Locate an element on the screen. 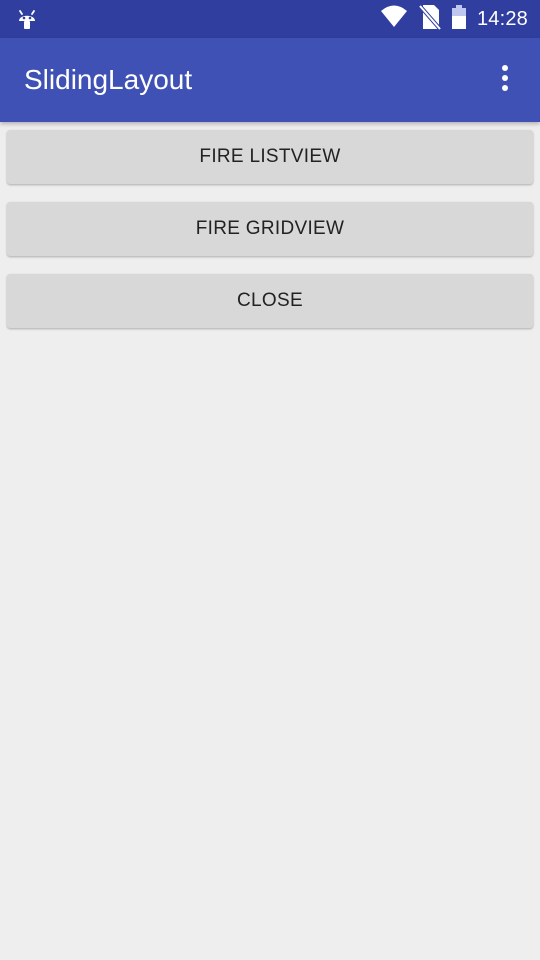 The height and width of the screenshot is (960, 540). close-label: CLOSE is located at coordinates (270, 300).